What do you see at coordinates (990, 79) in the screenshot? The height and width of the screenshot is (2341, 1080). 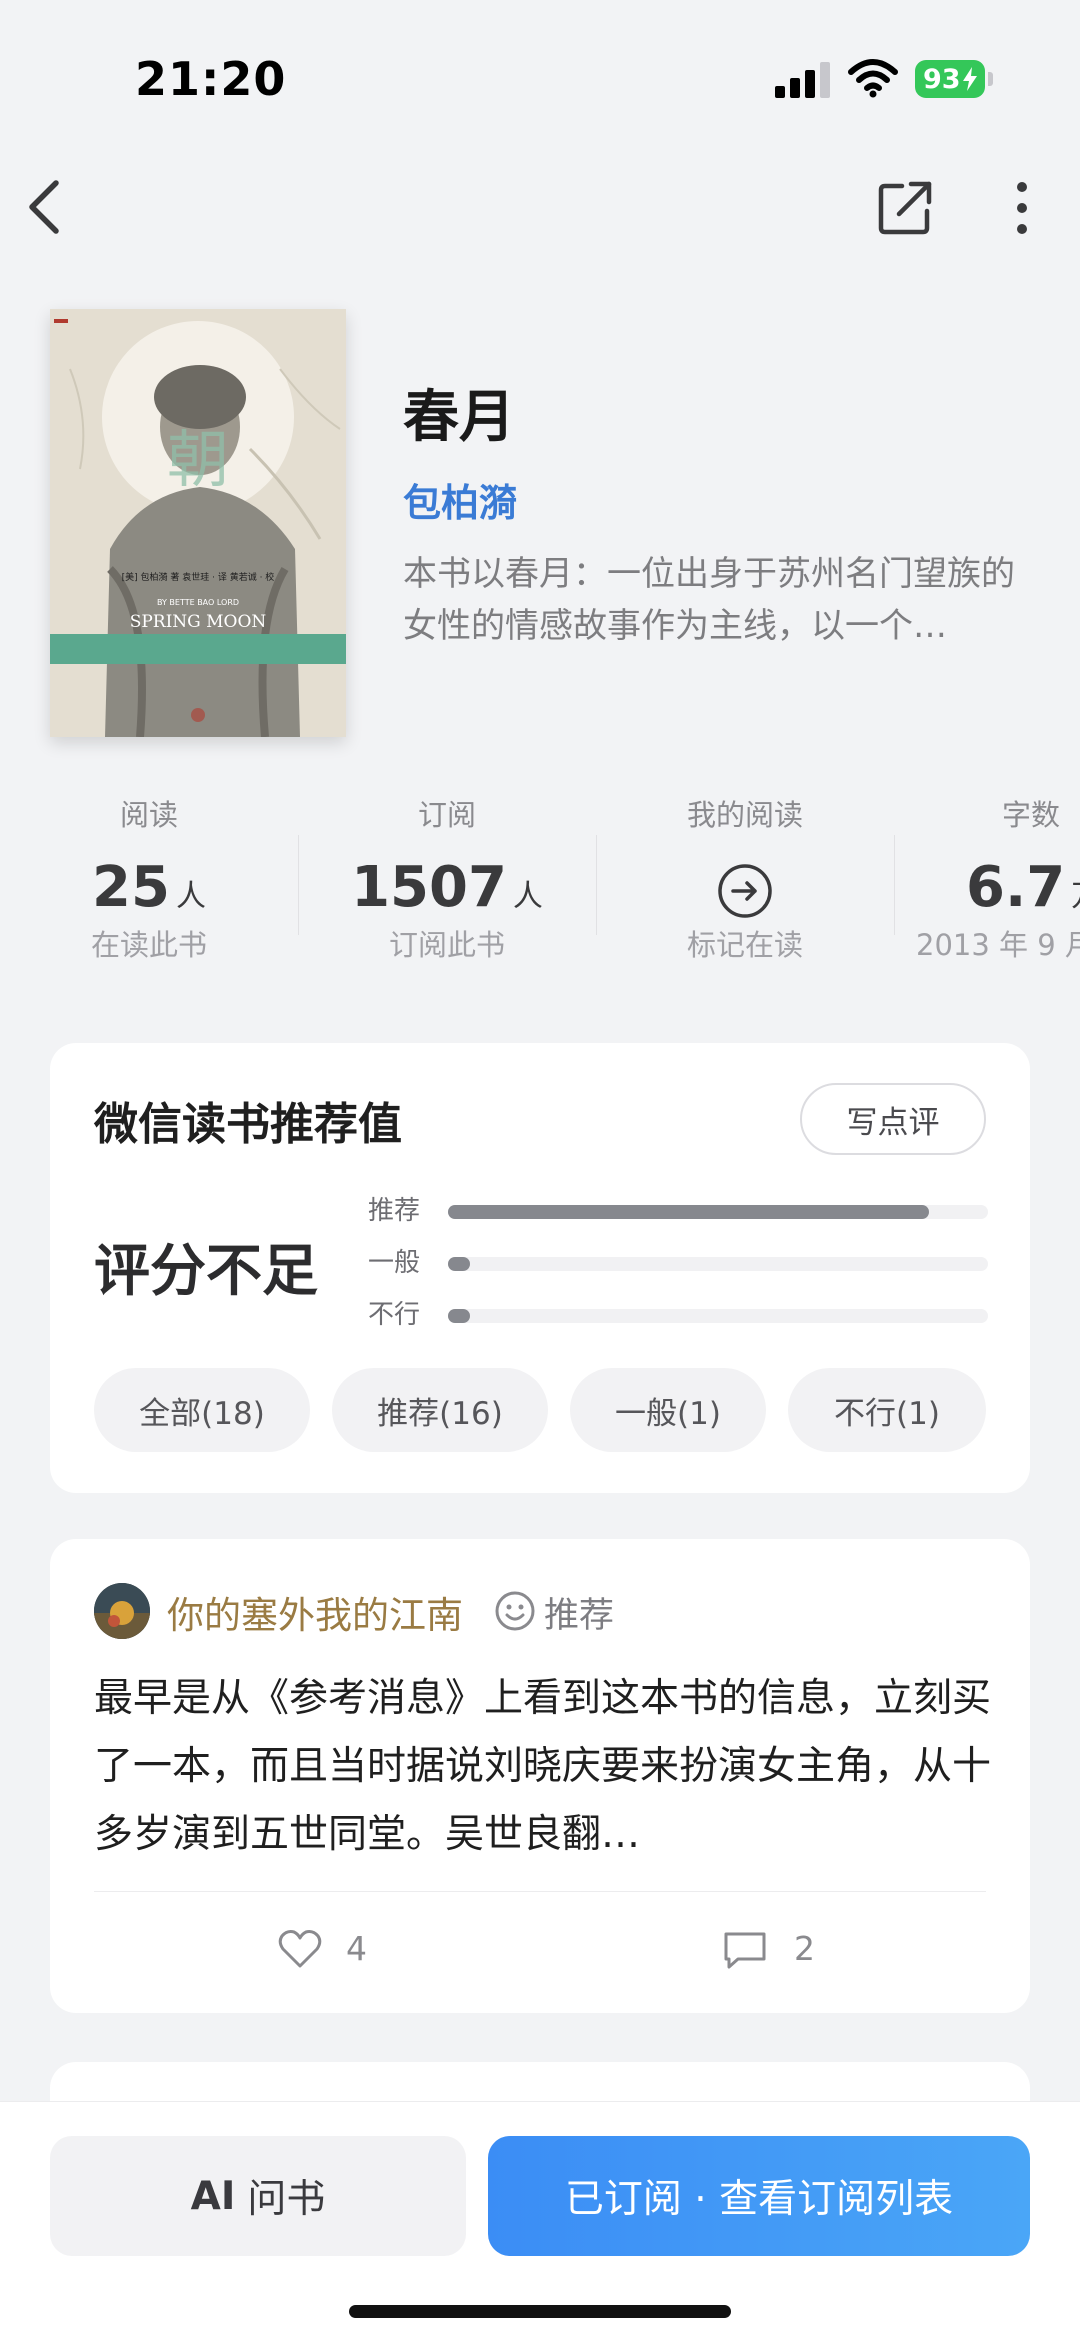 I see `battery-tip` at bounding box center [990, 79].